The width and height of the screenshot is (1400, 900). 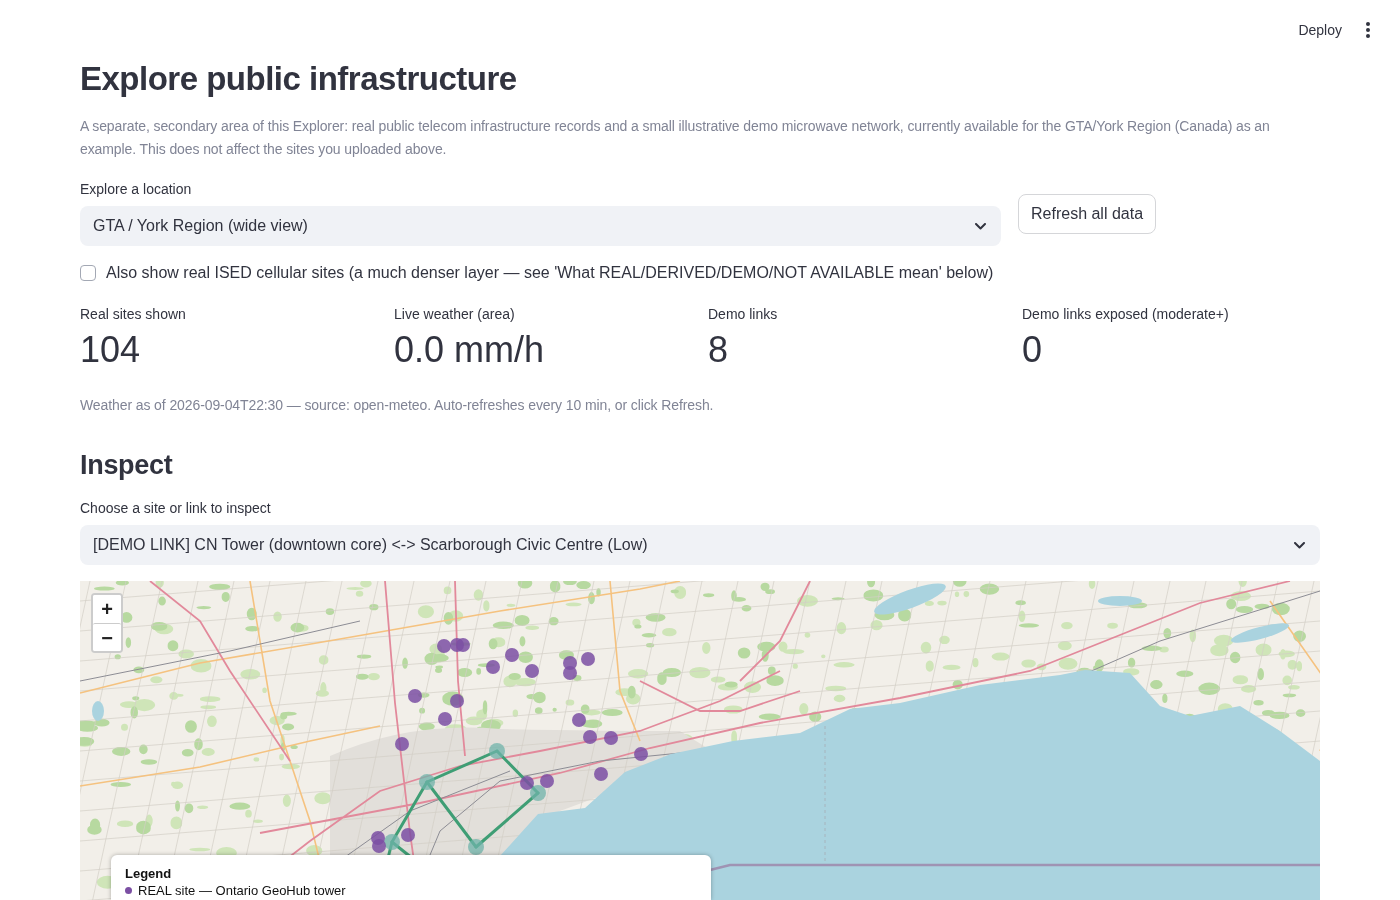 What do you see at coordinates (1368, 30) in the screenshot?
I see `more-options-icon` at bounding box center [1368, 30].